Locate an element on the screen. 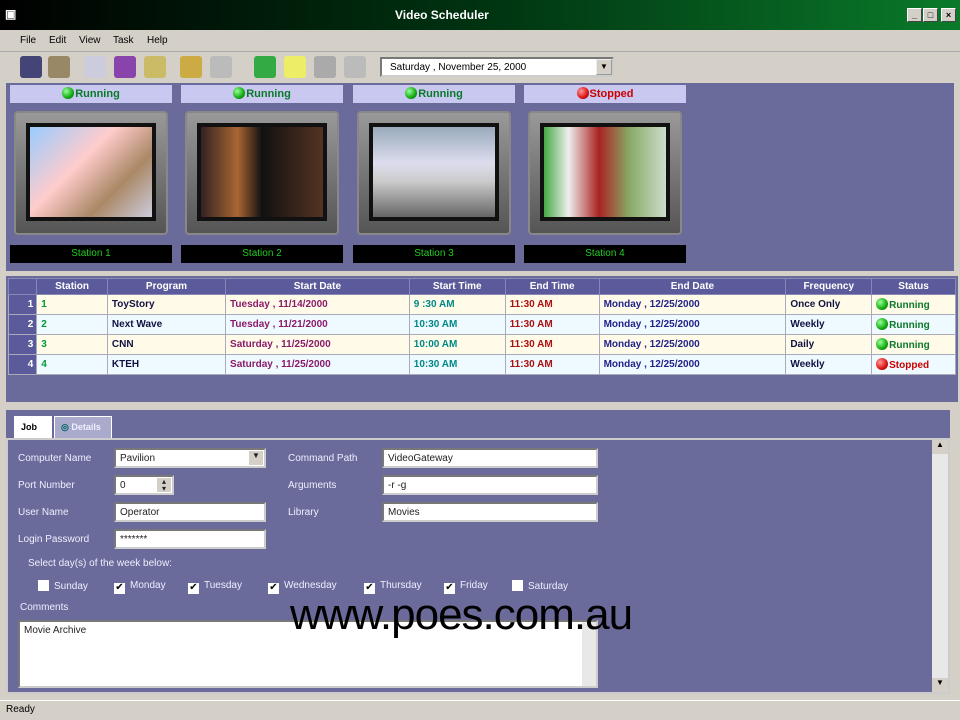  command-path-input: VideoGateway is located at coordinates (490, 458).